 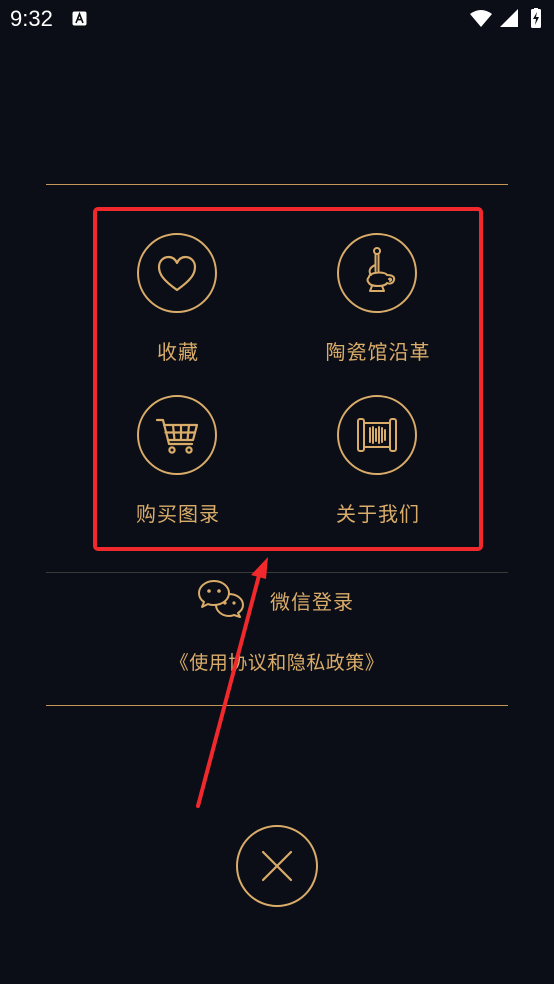 What do you see at coordinates (312, 602) in the screenshot?
I see `wechat-login-label: 微信登录` at bounding box center [312, 602].